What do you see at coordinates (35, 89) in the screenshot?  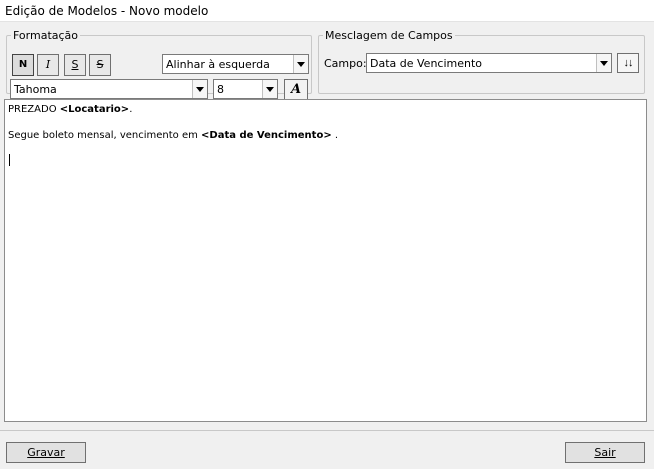 I see `font-value: Tahoma` at bounding box center [35, 89].